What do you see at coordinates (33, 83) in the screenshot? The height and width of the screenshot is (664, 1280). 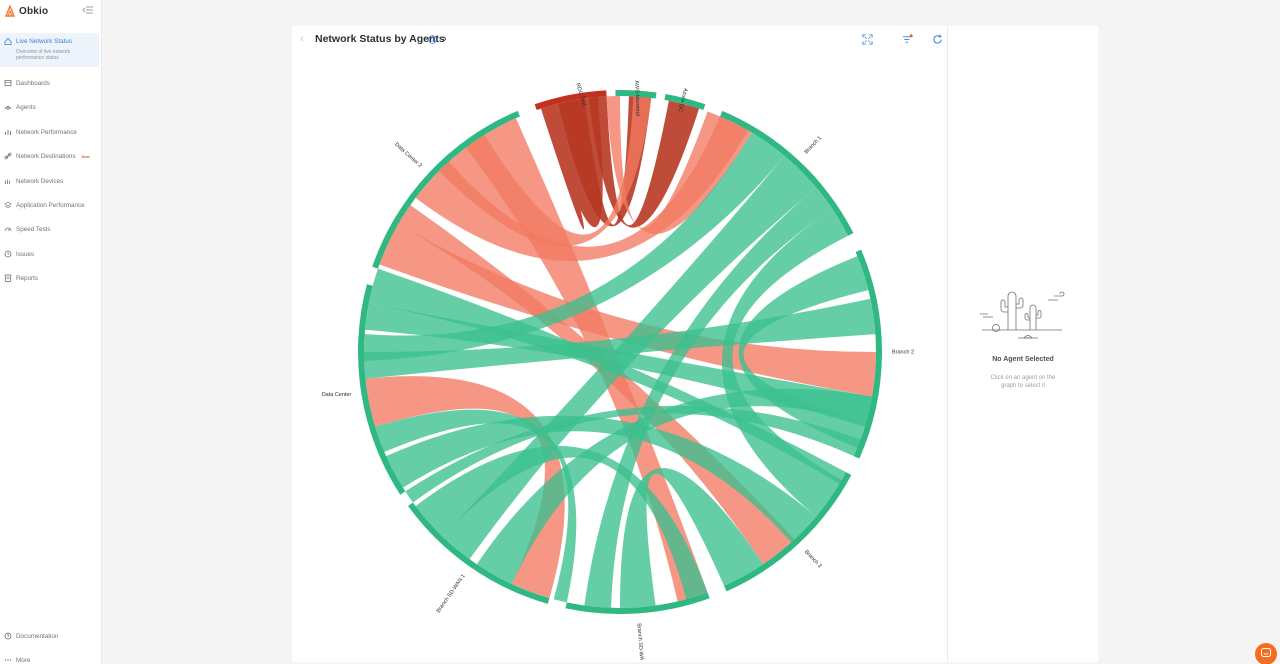 I see `sidebar-item-label: Dashboards` at bounding box center [33, 83].